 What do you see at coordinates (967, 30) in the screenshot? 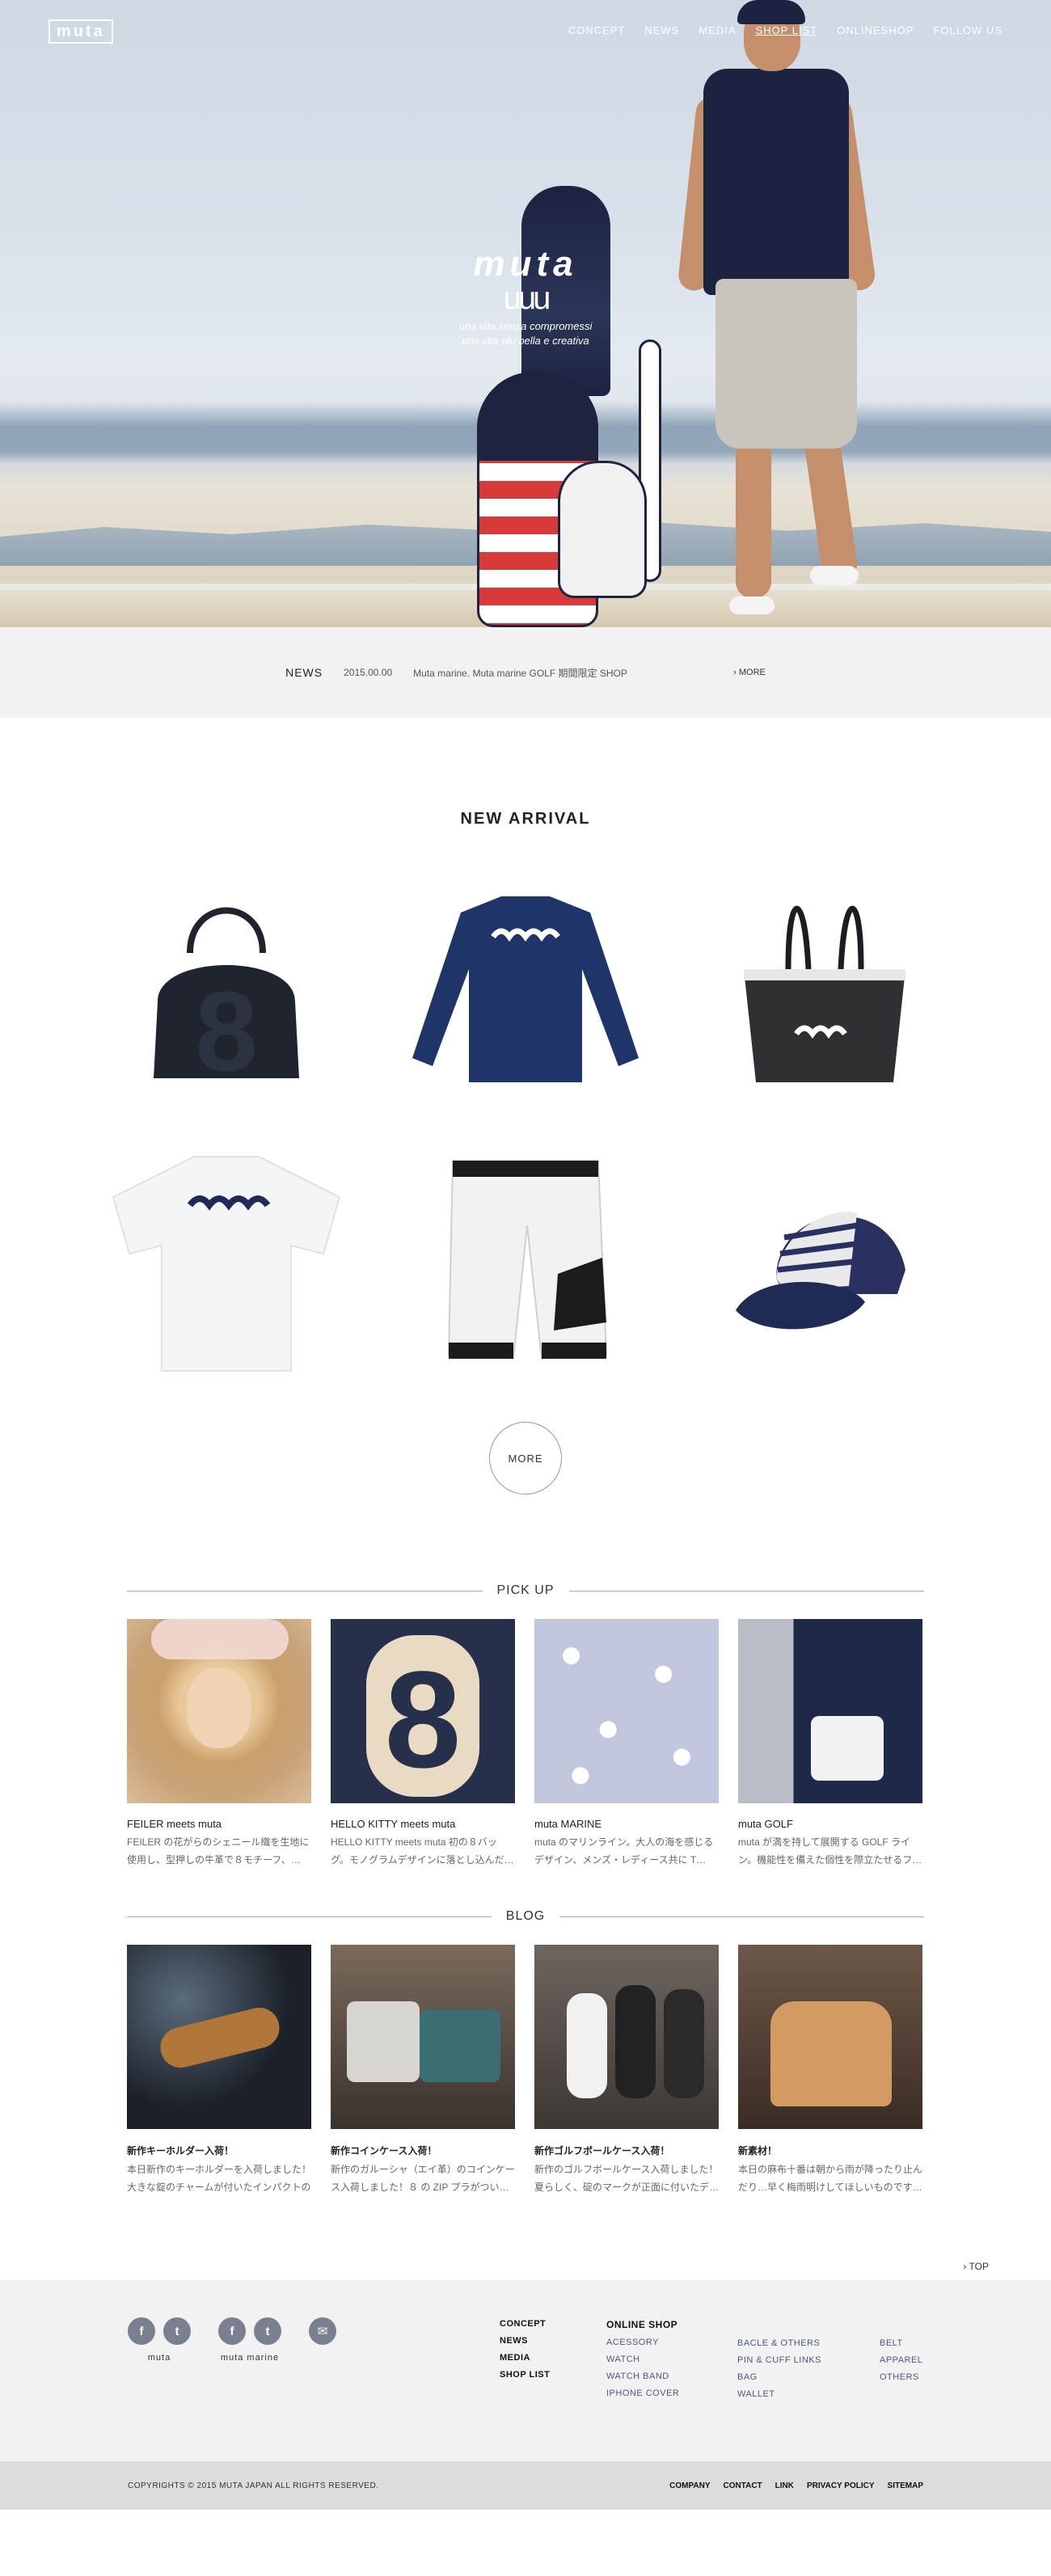
I see `nav-follow-us: FOLLOW US` at bounding box center [967, 30].